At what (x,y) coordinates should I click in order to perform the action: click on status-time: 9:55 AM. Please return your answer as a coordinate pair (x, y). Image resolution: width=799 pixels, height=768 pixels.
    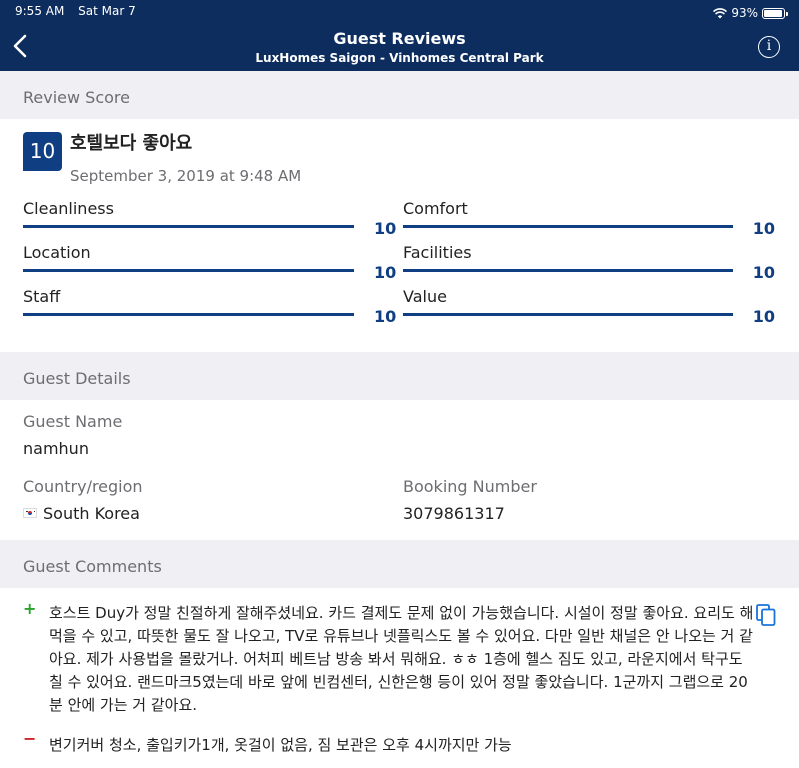
    Looking at the image, I should click on (40, 11).